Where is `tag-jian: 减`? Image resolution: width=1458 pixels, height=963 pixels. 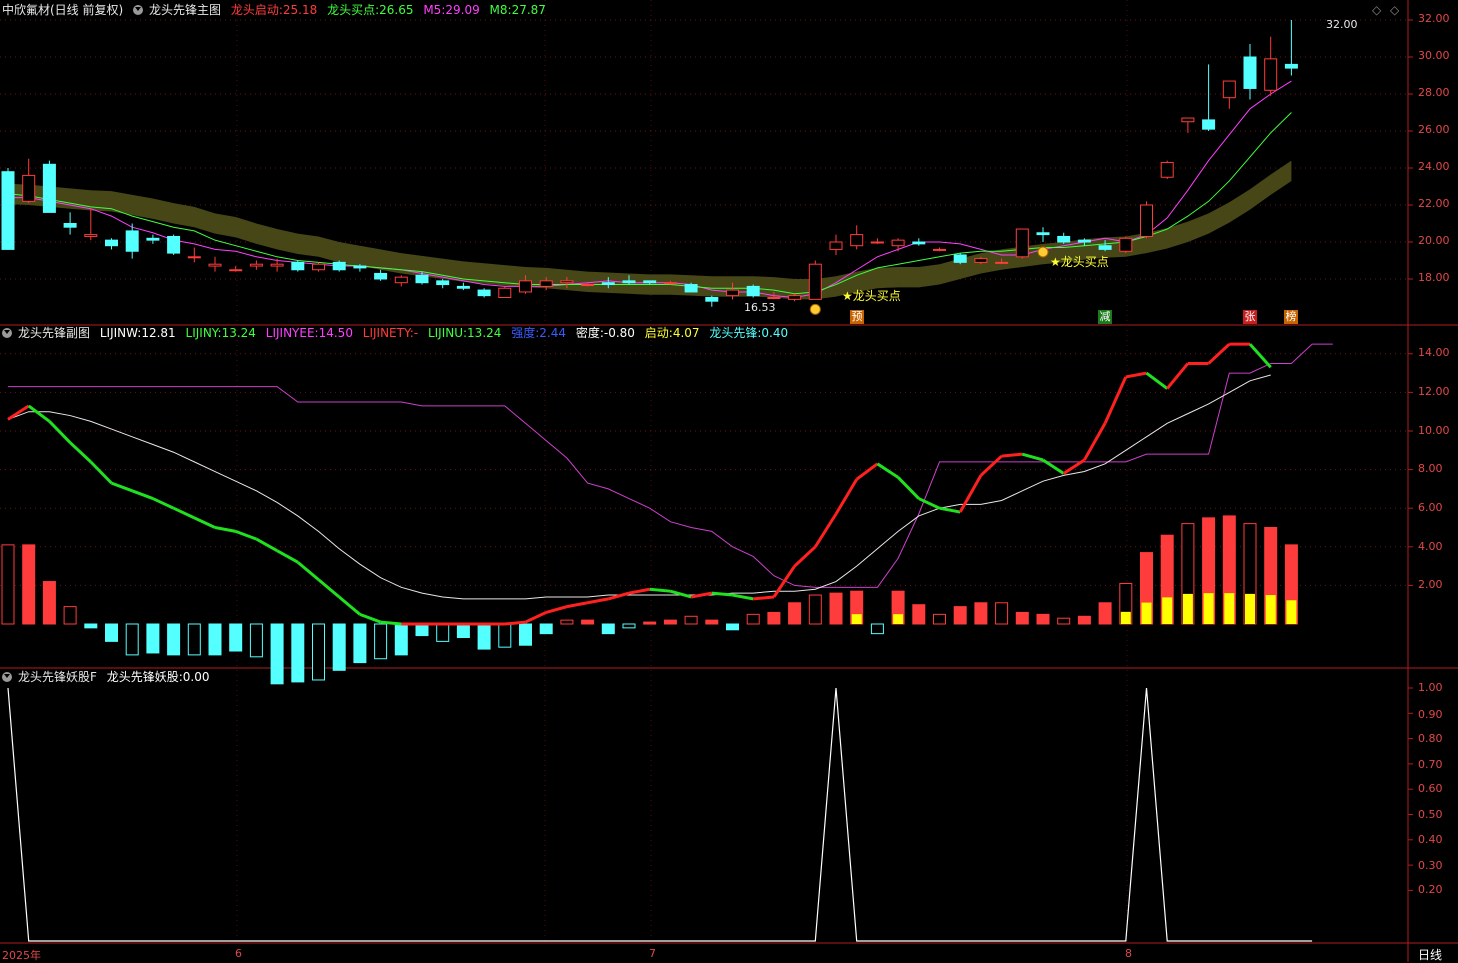
tag-jian: 减 is located at coordinates (1105, 317).